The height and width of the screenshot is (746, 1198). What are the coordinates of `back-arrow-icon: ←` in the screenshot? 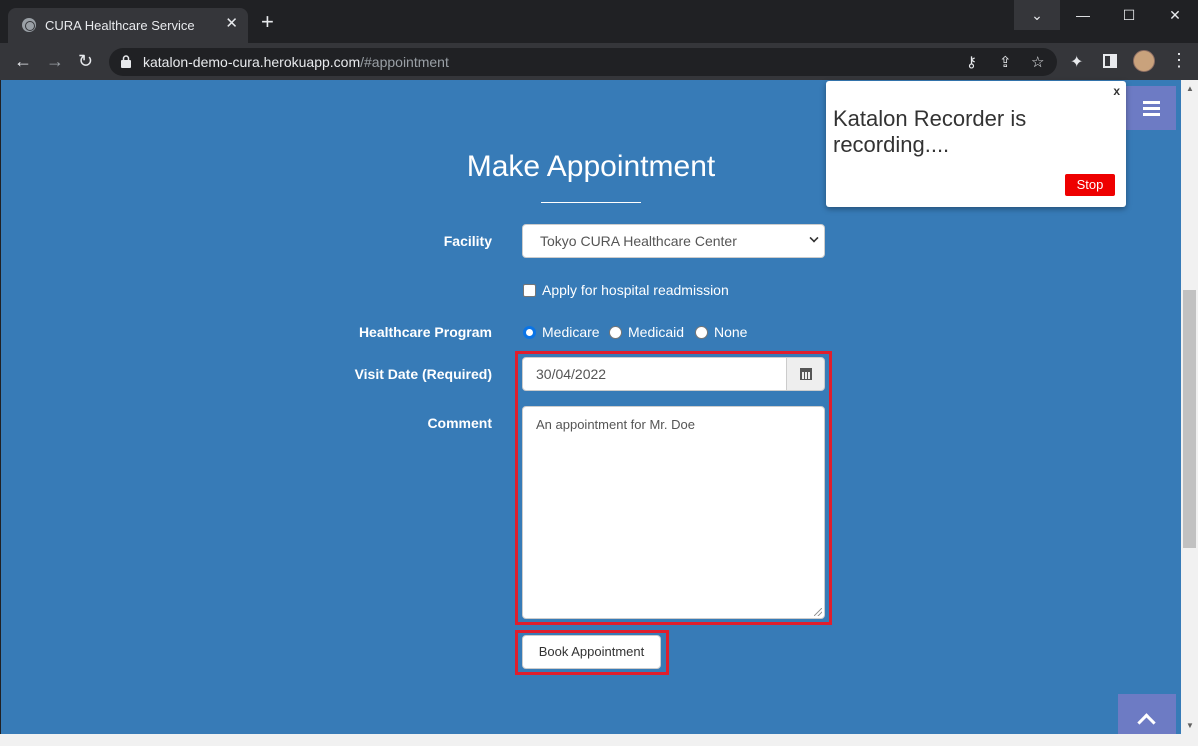 It's located at (23, 61).